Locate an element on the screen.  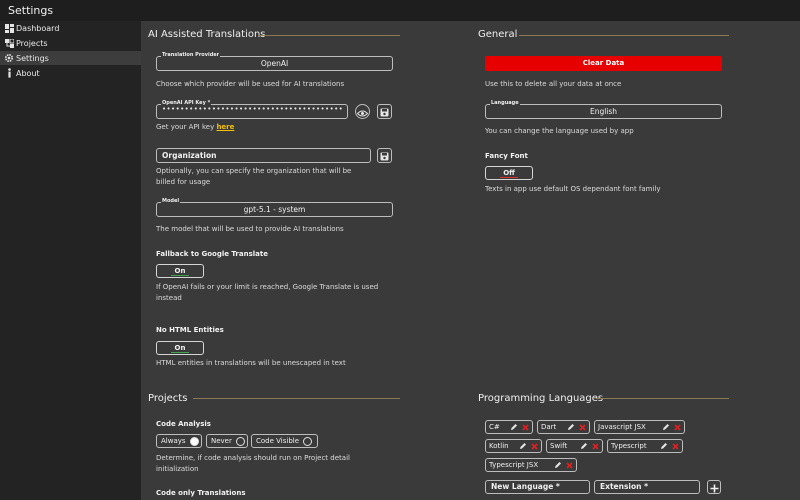
radio-always: Always is located at coordinates (179, 441).